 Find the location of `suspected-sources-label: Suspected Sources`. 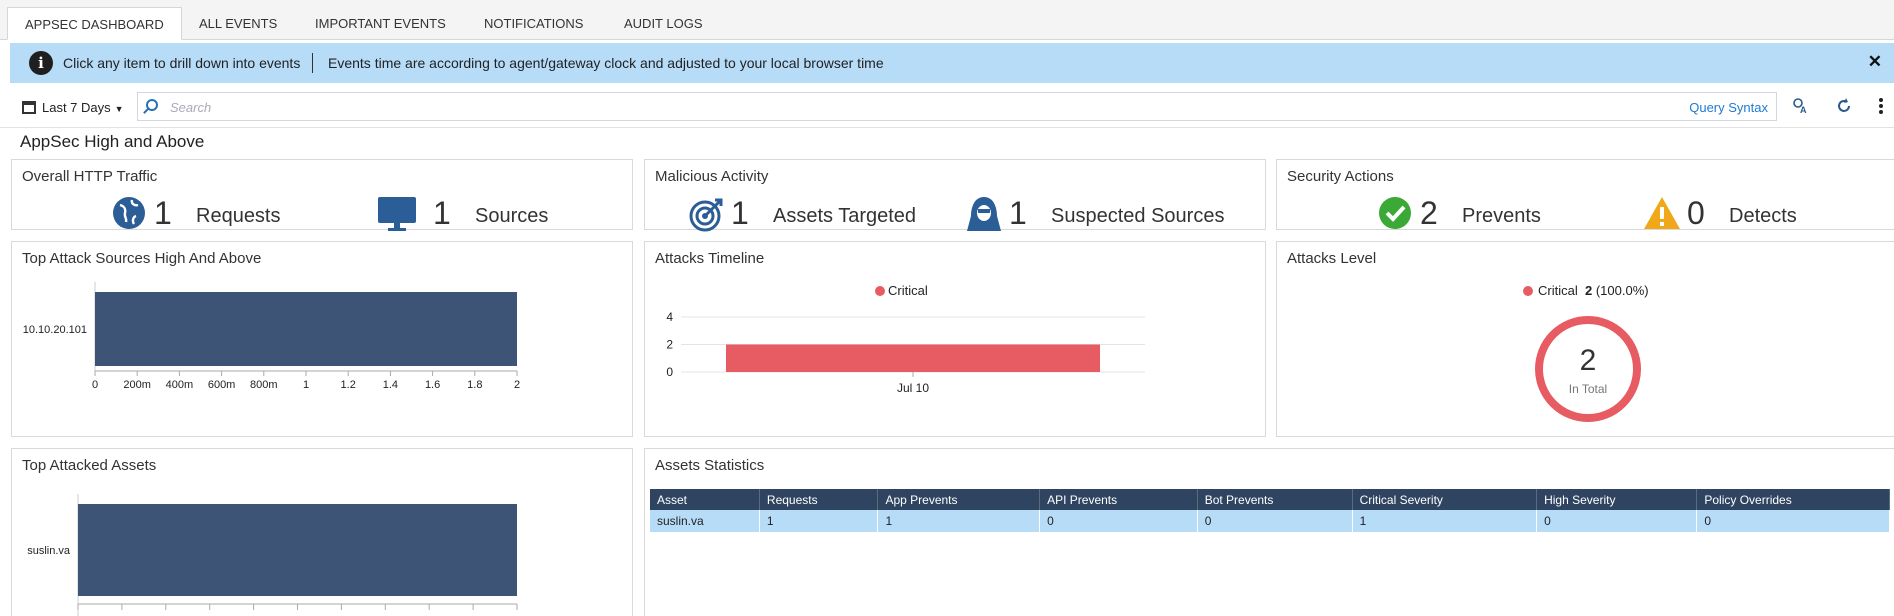

suspected-sources-label: Suspected Sources is located at coordinates (1138, 216).